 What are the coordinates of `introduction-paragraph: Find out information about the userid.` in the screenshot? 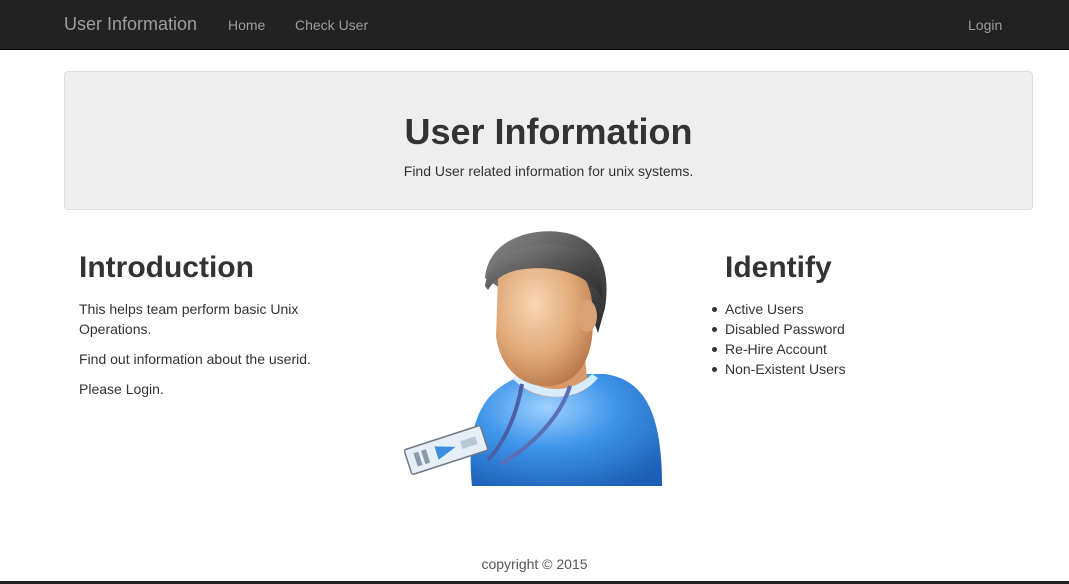 It's located at (195, 359).